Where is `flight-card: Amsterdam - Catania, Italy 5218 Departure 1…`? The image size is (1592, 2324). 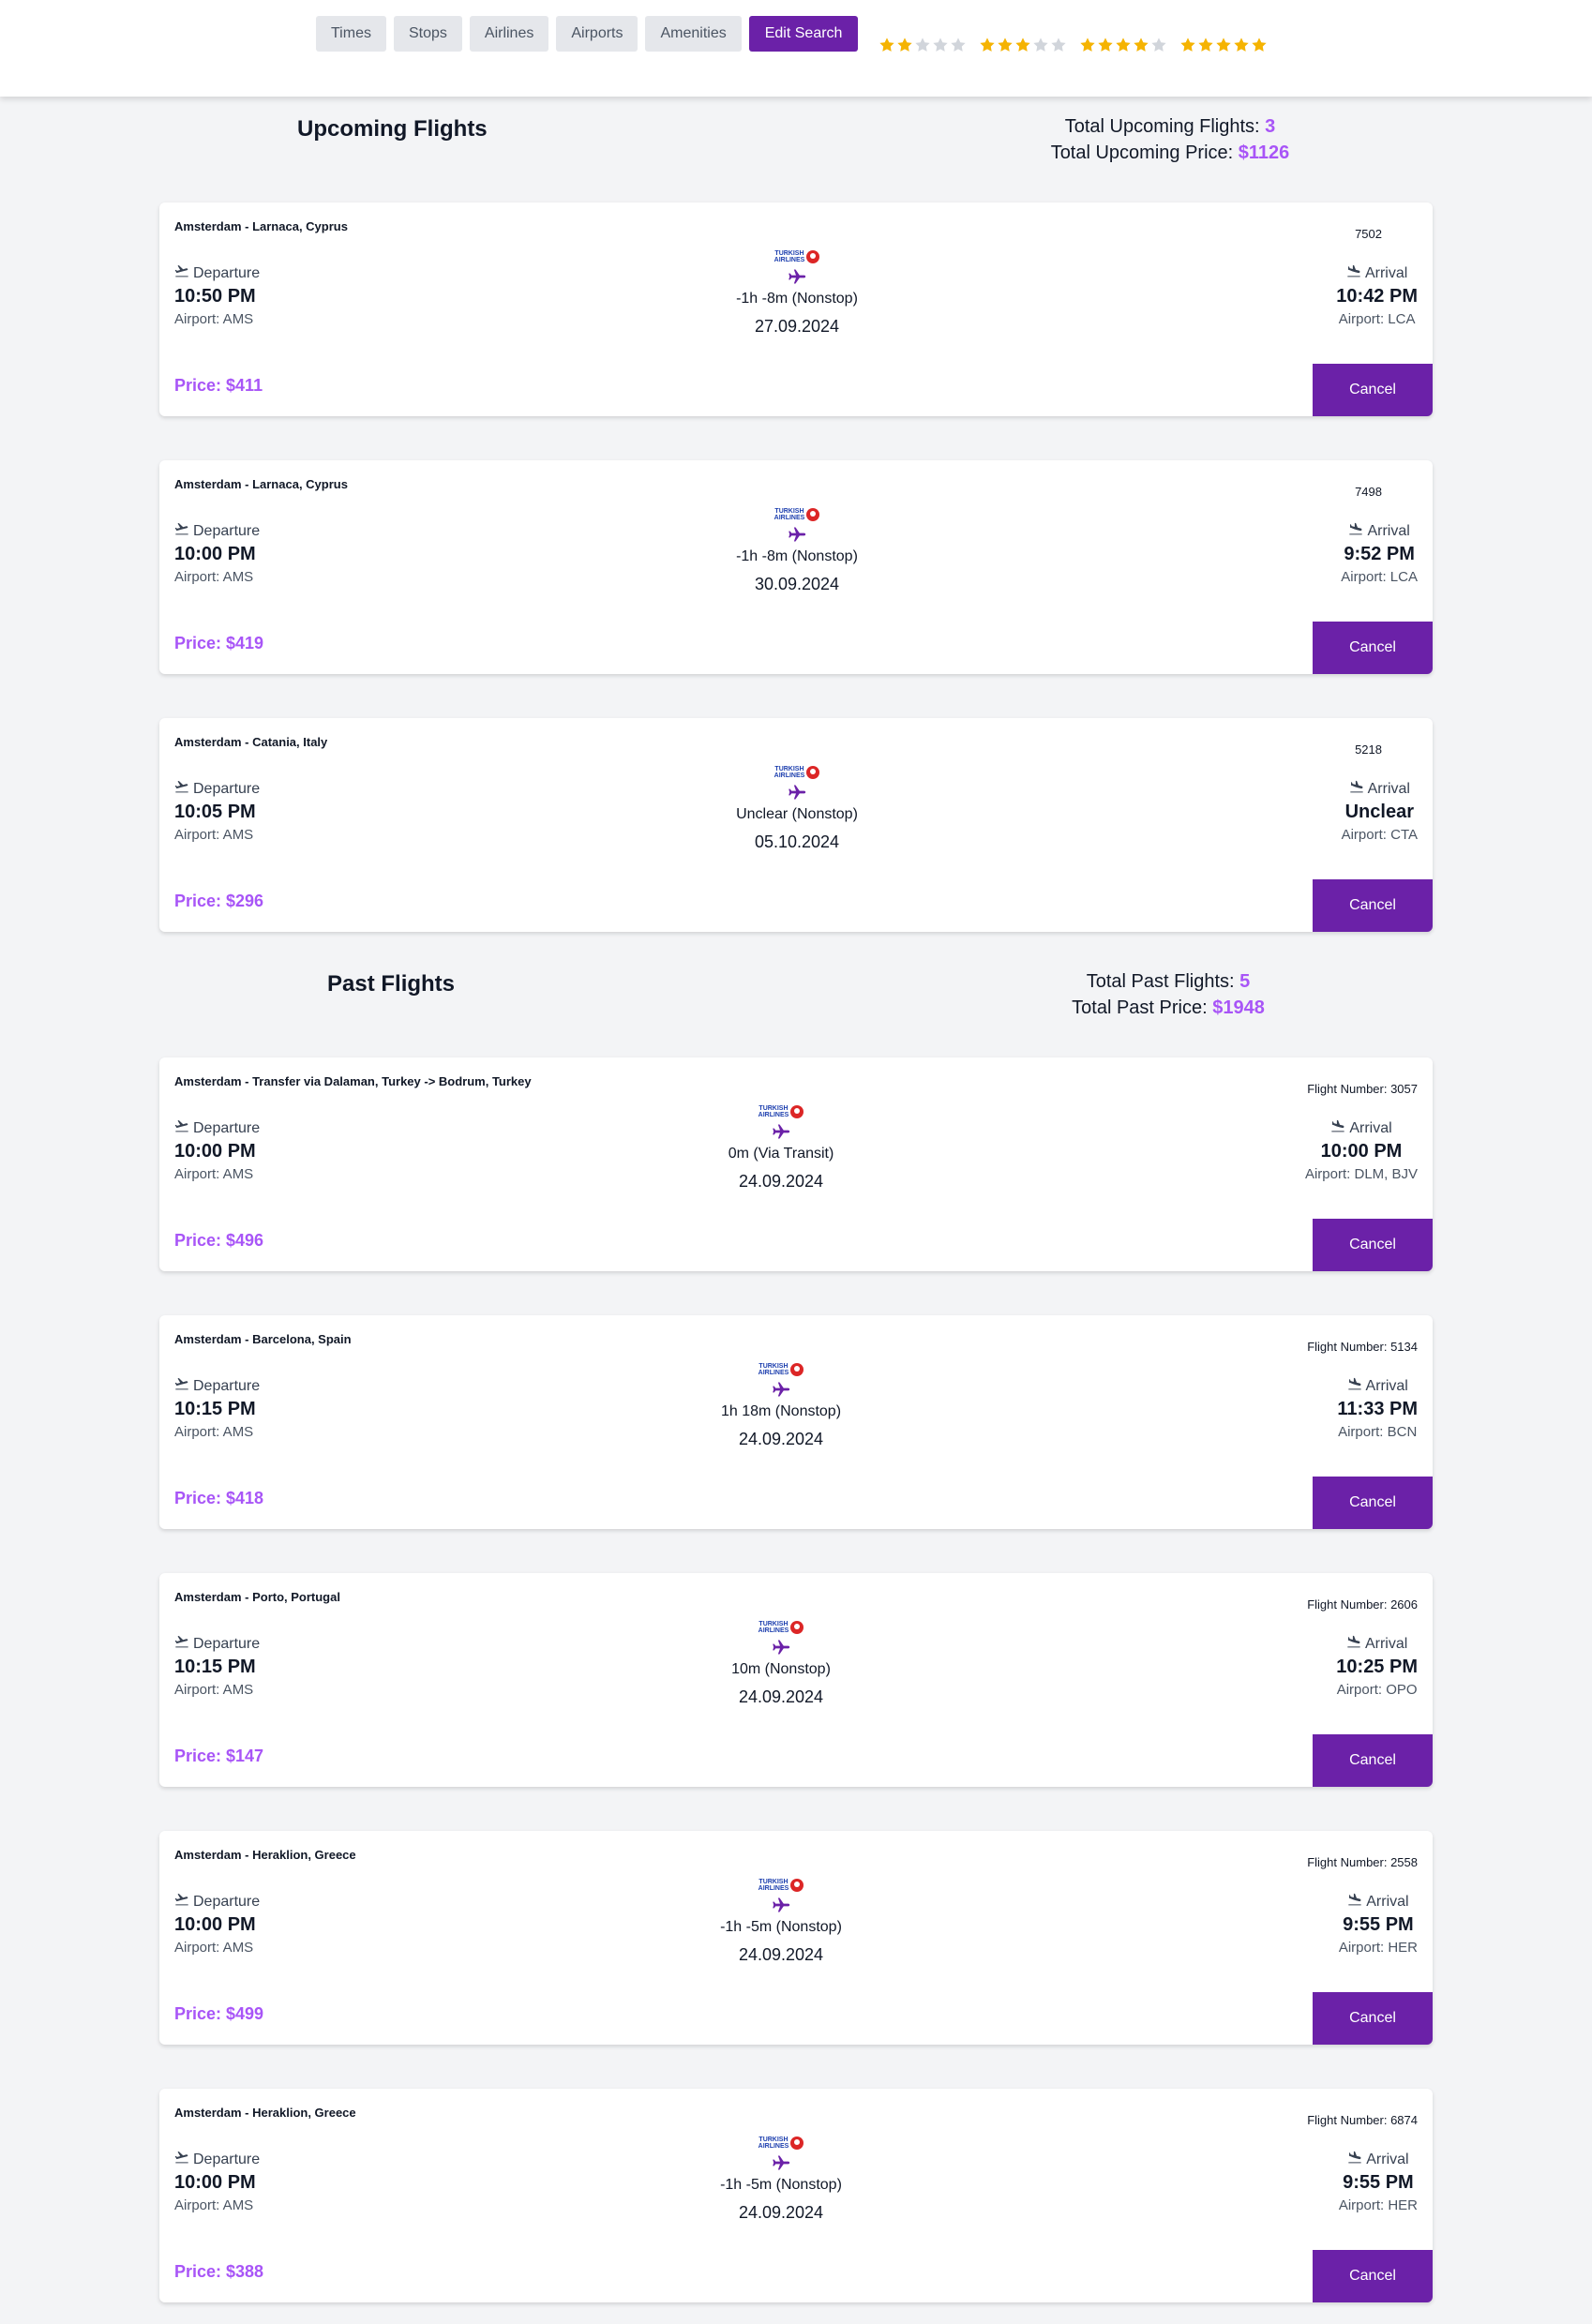
flight-card: Amsterdam - Catania, Italy 5218 Departure 1… is located at coordinates (796, 825).